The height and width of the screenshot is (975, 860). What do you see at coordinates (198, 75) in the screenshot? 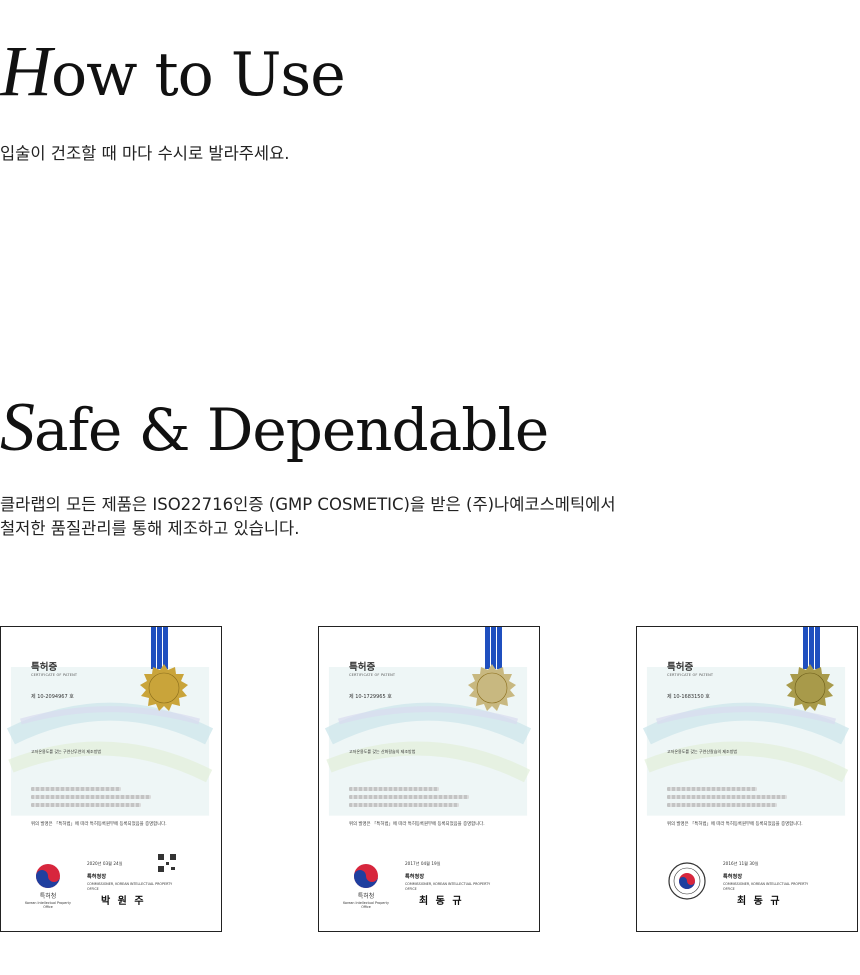
I see `how-to-use-heading-rest: ow to Use` at bounding box center [198, 75].